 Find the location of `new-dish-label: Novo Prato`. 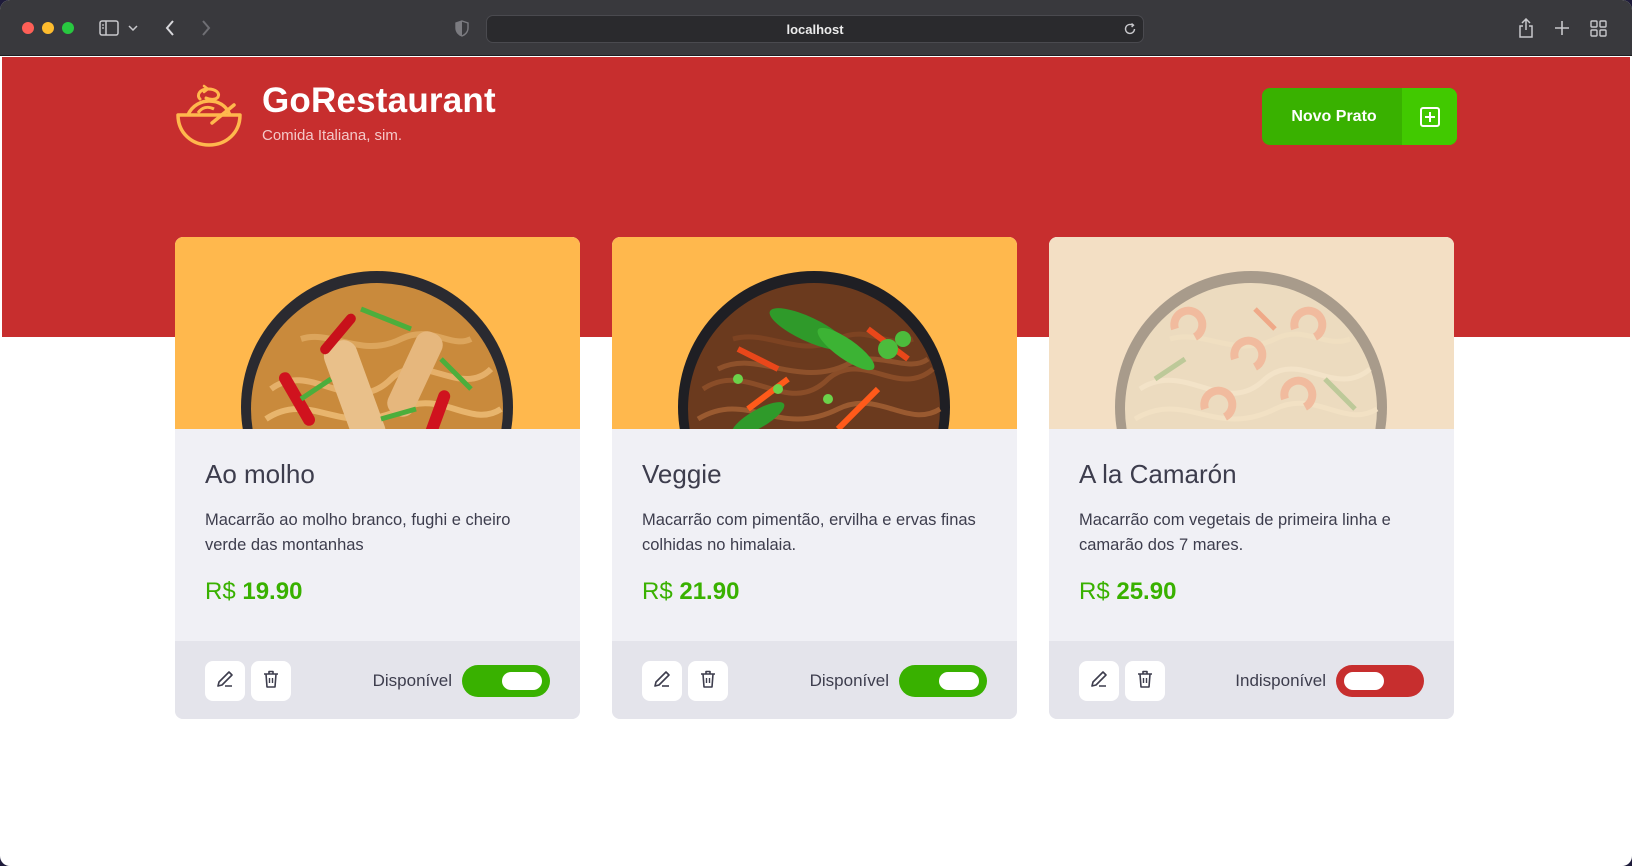

new-dish-label: Novo Prato is located at coordinates (1334, 116).